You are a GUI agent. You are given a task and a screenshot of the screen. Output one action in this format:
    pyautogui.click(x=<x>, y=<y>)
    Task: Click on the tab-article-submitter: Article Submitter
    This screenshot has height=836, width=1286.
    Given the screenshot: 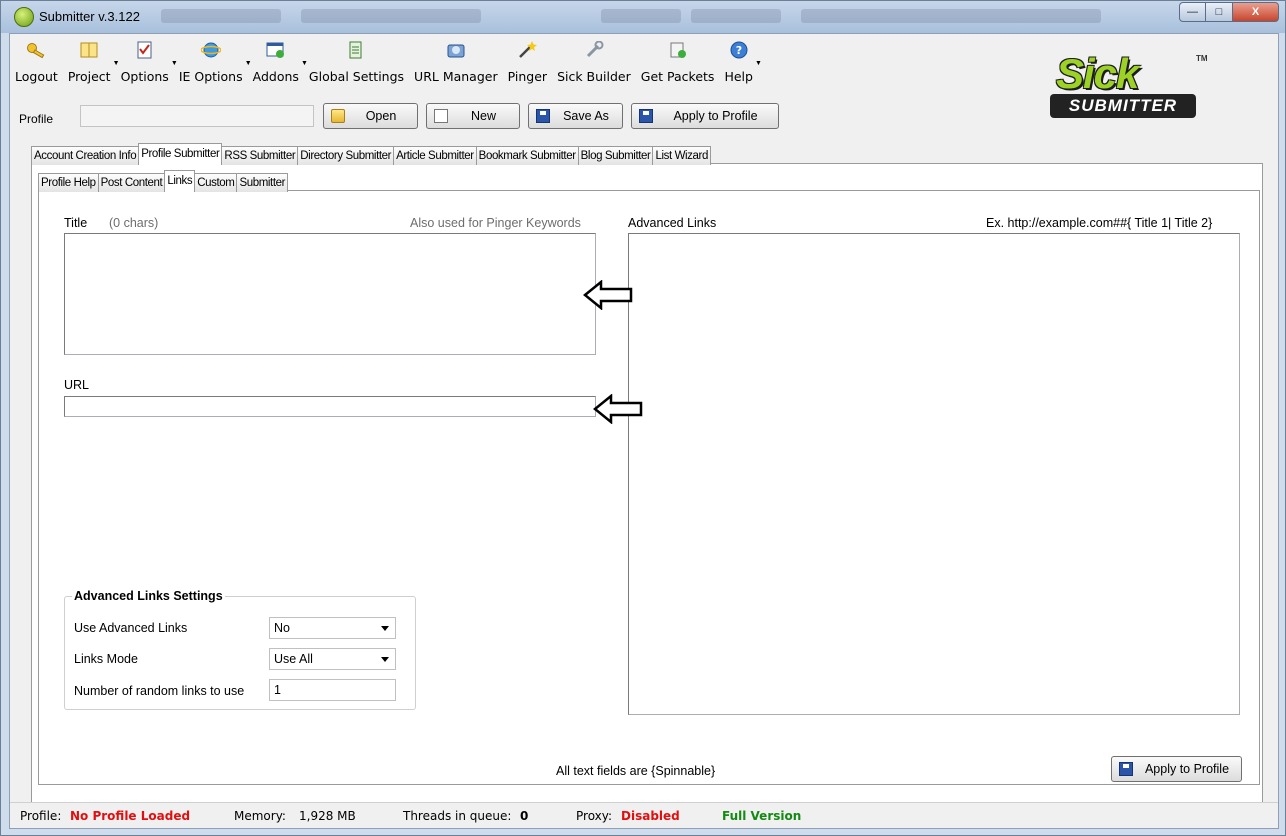 What is the action you would take?
    pyautogui.click(x=435, y=155)
    